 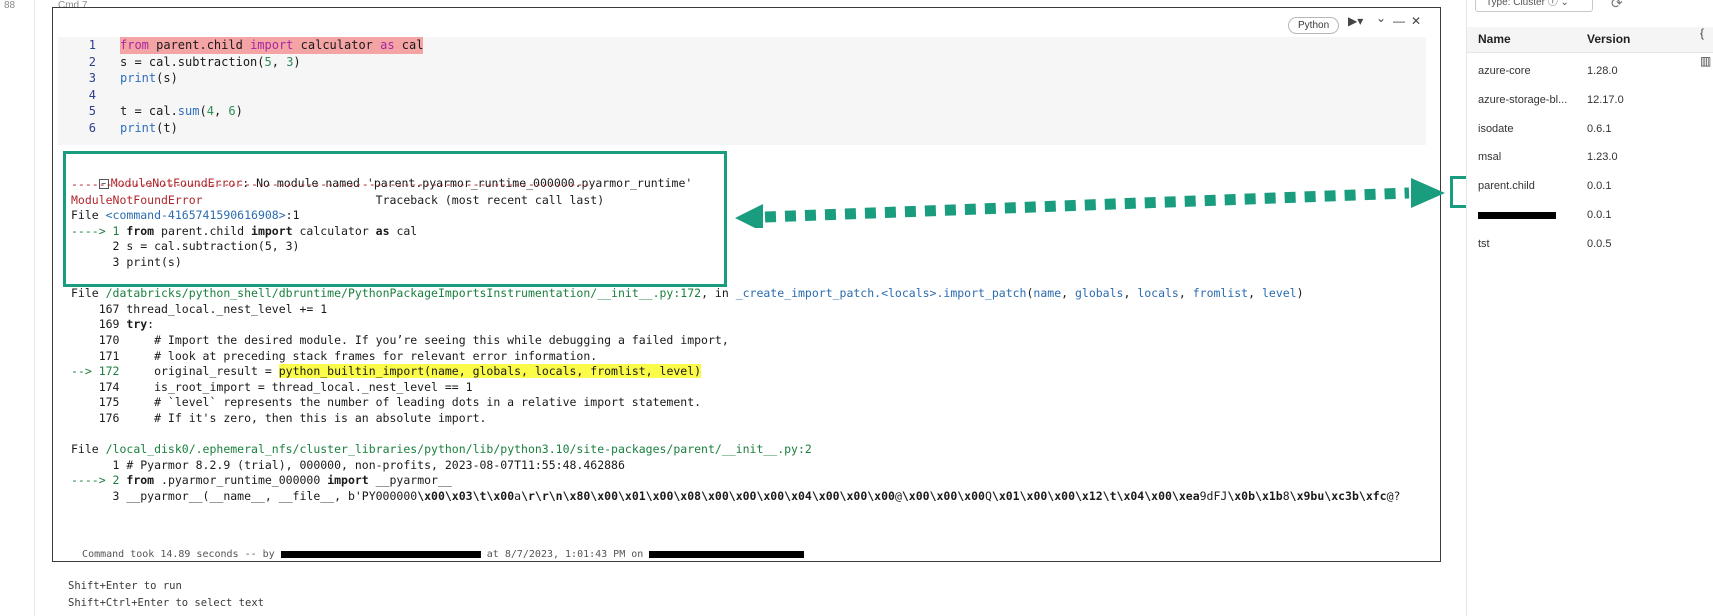 I want to click on gutter-number: 88, so click(x=10, y=5).